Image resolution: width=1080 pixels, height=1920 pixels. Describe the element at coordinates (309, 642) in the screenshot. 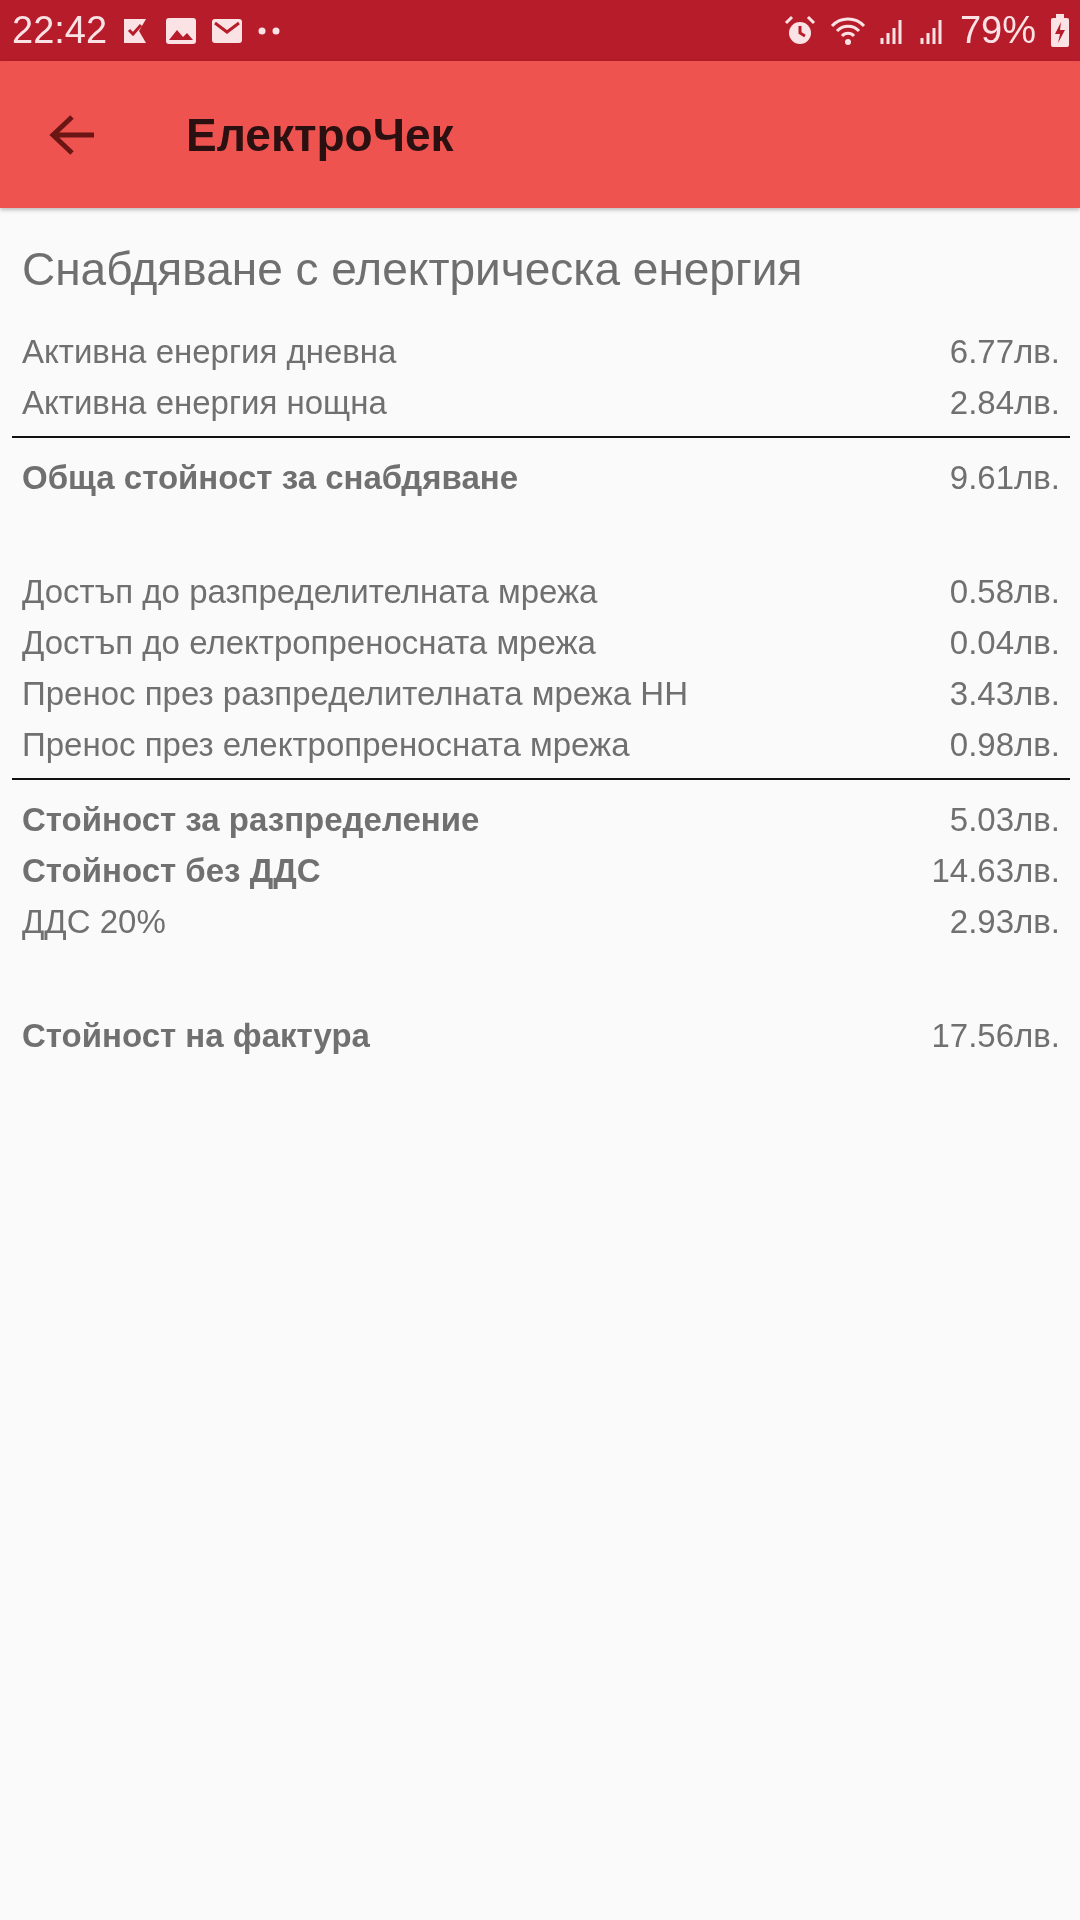

I see `item-label: Достъп до електропреносната мрежа` at that location.